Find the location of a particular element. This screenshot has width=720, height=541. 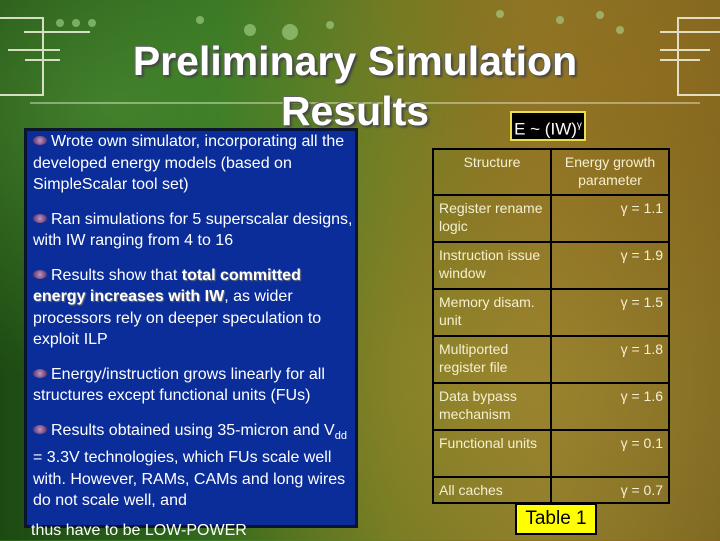

table-row: Functional units γ = 0.1 is located at coordinates (551, 453).